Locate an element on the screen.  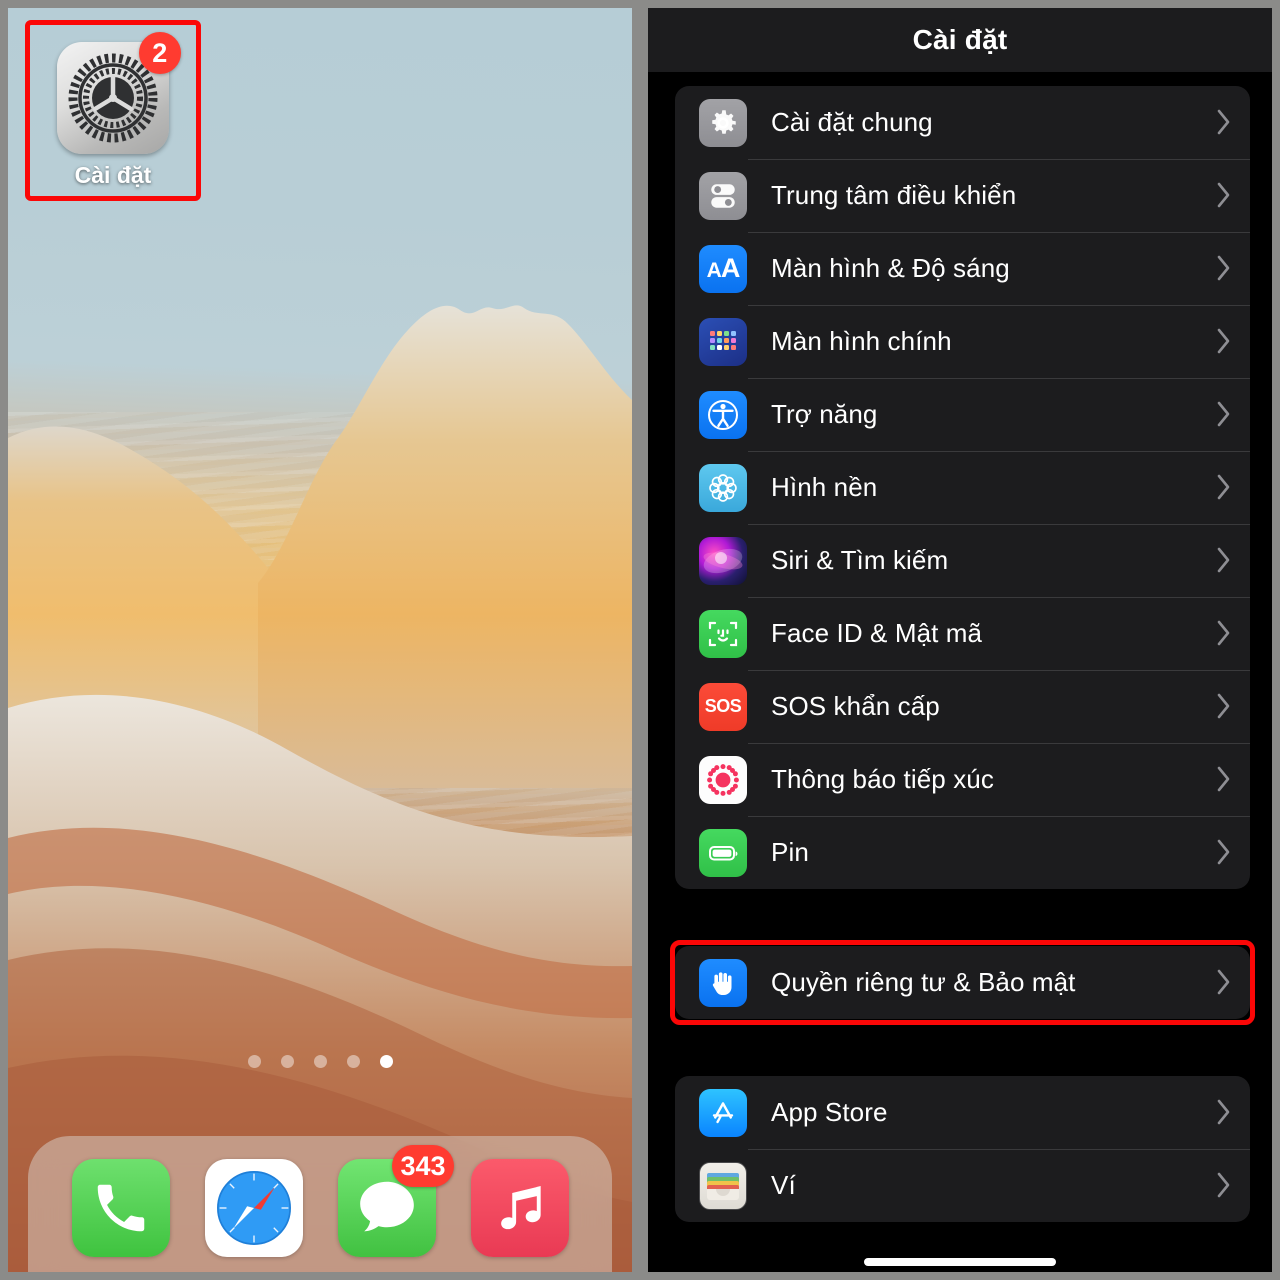
settings-row-wallpaper: Hình nền is located at coordinates (962, 487).